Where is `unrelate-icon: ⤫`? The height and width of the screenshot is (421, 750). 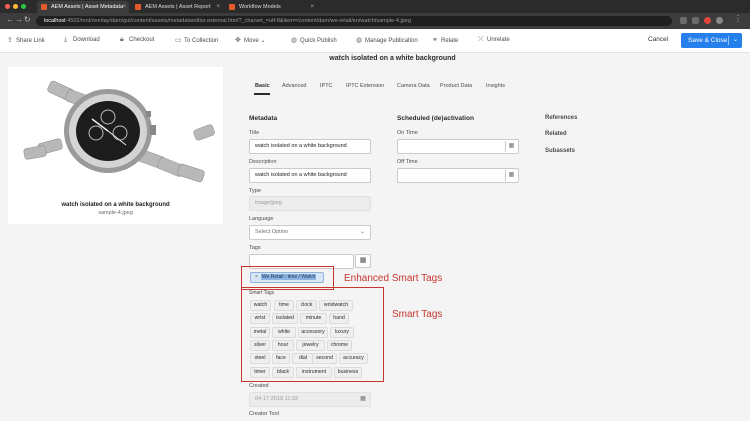 unrelate-icon: ⤫ is located at coordinates (481, 39).